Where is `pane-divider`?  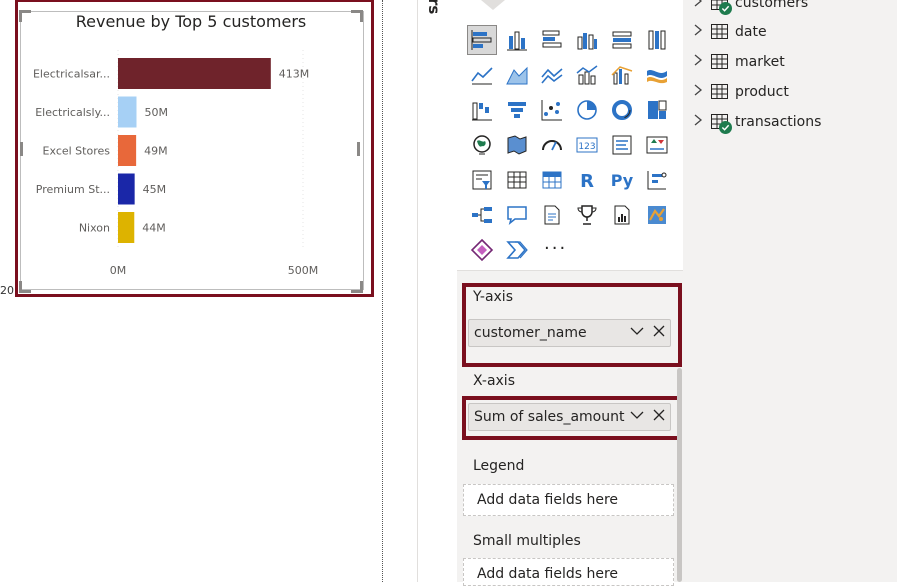
pane-divider is located at coordinates (570, 270).